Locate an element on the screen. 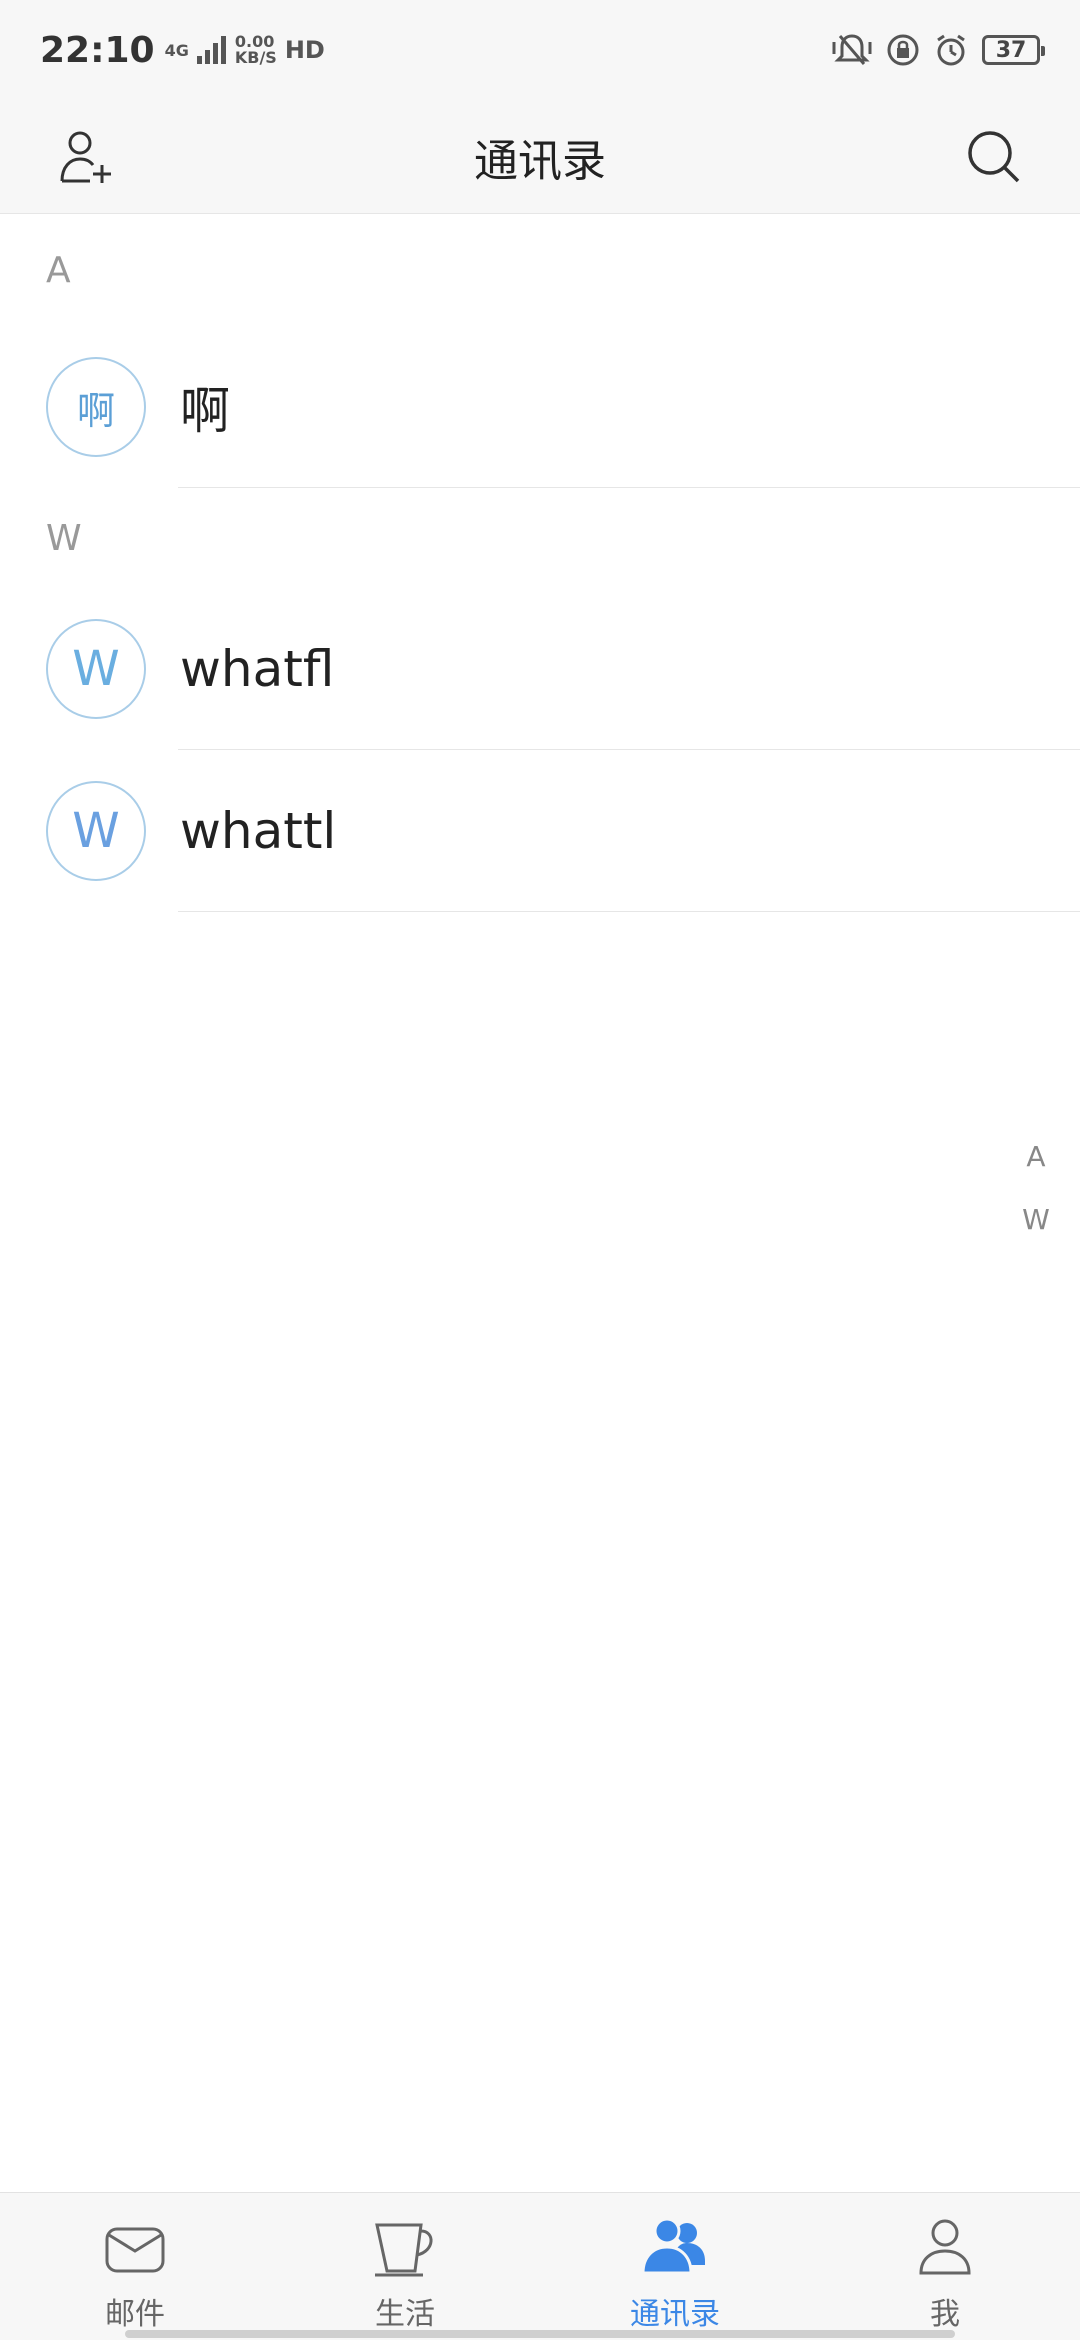 The height and width of the screenshot is (2340, 1080). header: 通讯录 is located at coordinates (540, 157).